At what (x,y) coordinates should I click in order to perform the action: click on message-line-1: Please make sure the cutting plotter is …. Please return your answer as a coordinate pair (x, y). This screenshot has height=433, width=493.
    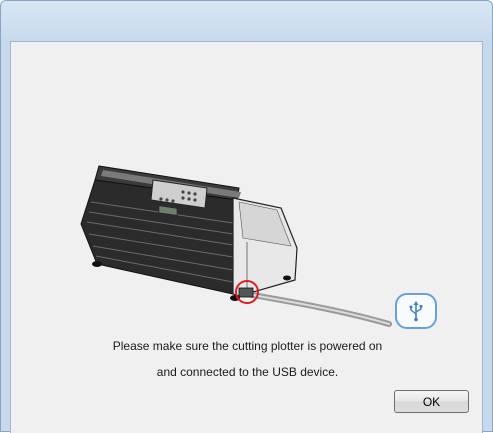
    Looking at the image, I should click on (247, 346).